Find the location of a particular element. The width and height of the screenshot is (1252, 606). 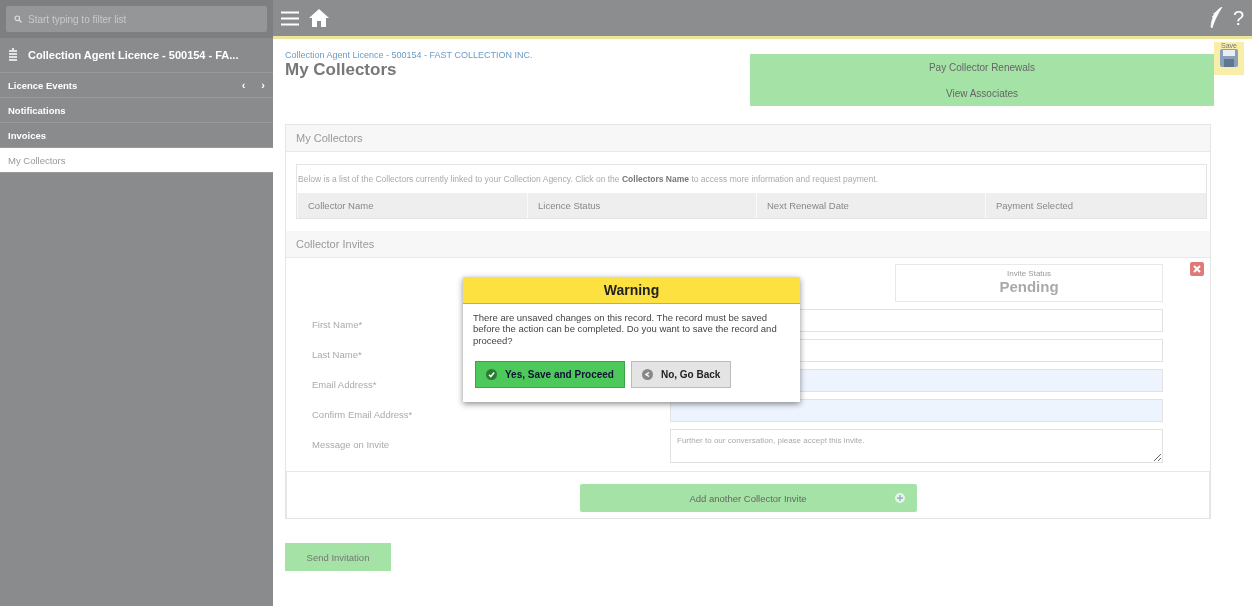

dialog-message: There are unsaved changes on this record. The record must be saved before the action can be completed. Do you want to save the record and proceed? is located at coordinates (625, 329).